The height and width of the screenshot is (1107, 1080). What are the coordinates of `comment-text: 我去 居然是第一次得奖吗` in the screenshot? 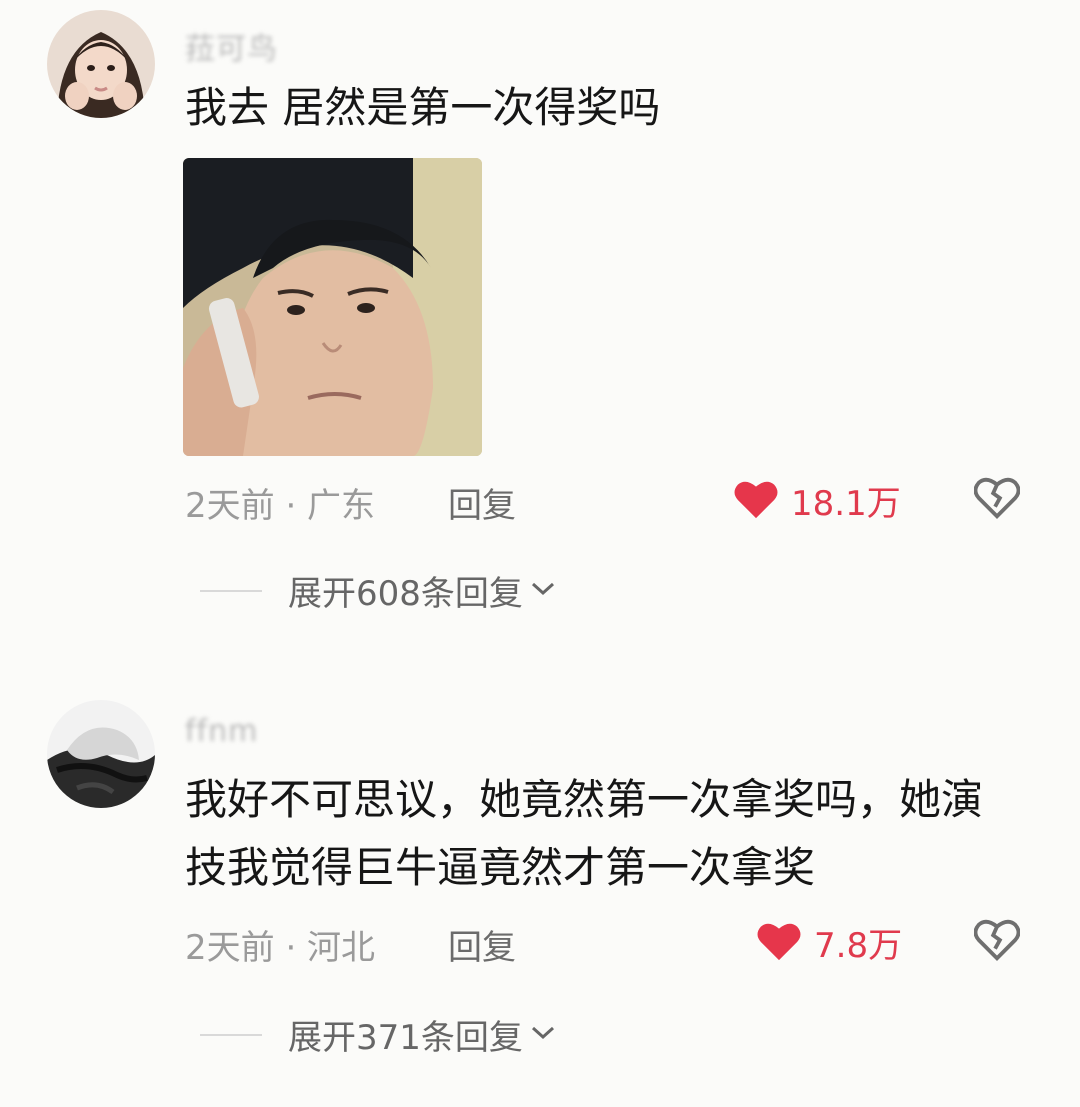 It's located at (423, 107).